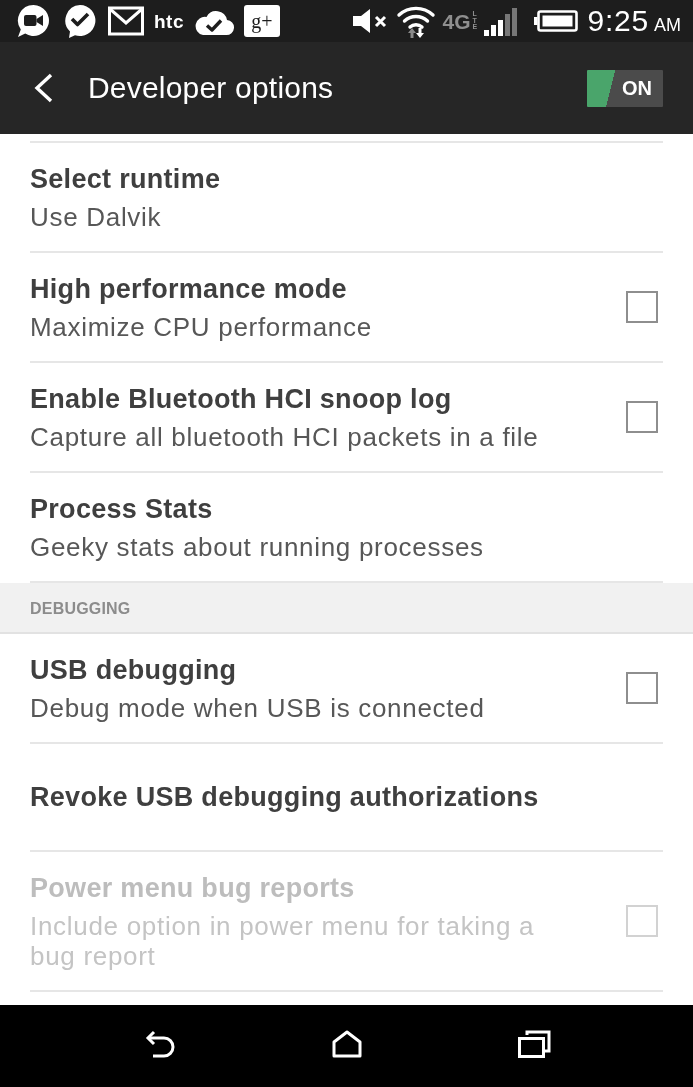 This screenshot has width=693, height=1087. What do you see at coordinates (283, 941) in the screenshot?
I see `setting-summary: Include option in power menu for taking a bug report` at bounding box center [283, 941].